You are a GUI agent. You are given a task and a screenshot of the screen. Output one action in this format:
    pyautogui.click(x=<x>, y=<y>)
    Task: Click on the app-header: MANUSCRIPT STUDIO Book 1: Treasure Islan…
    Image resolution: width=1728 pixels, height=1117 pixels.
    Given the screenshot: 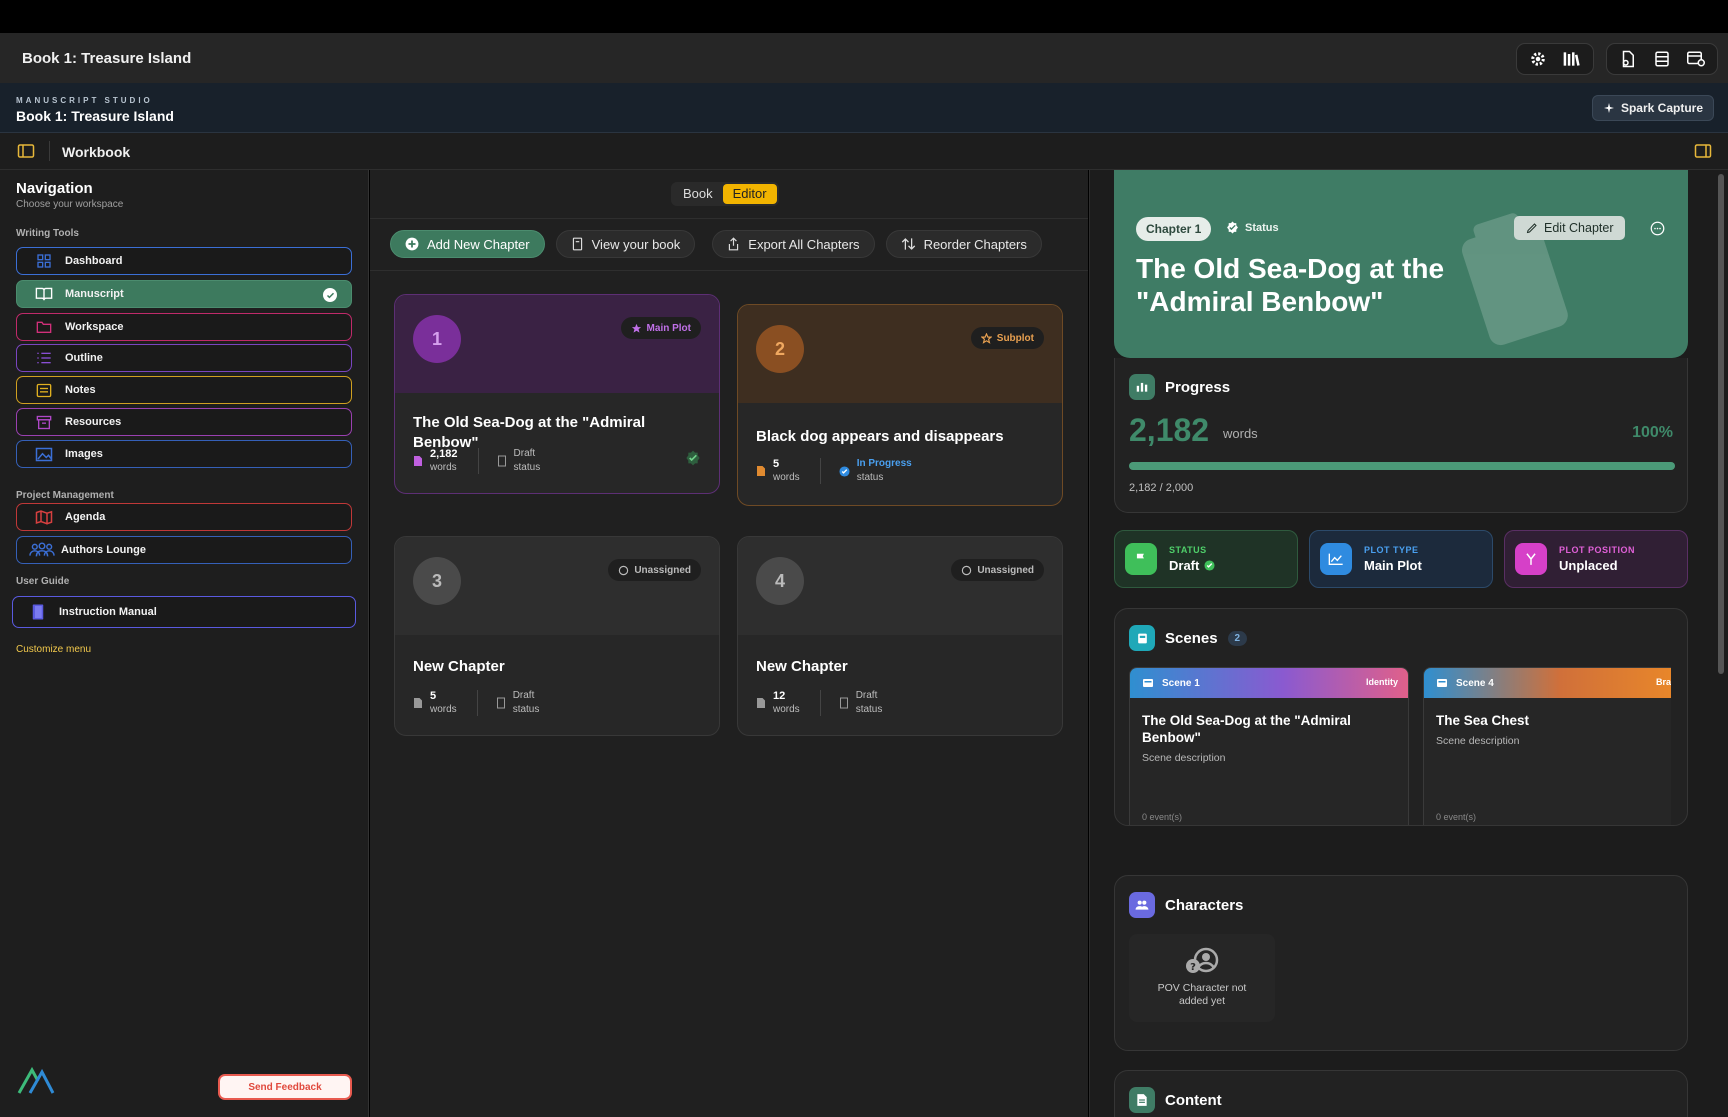 What is the action you would take?
    pyautogui.click(x=864, y=108)
    